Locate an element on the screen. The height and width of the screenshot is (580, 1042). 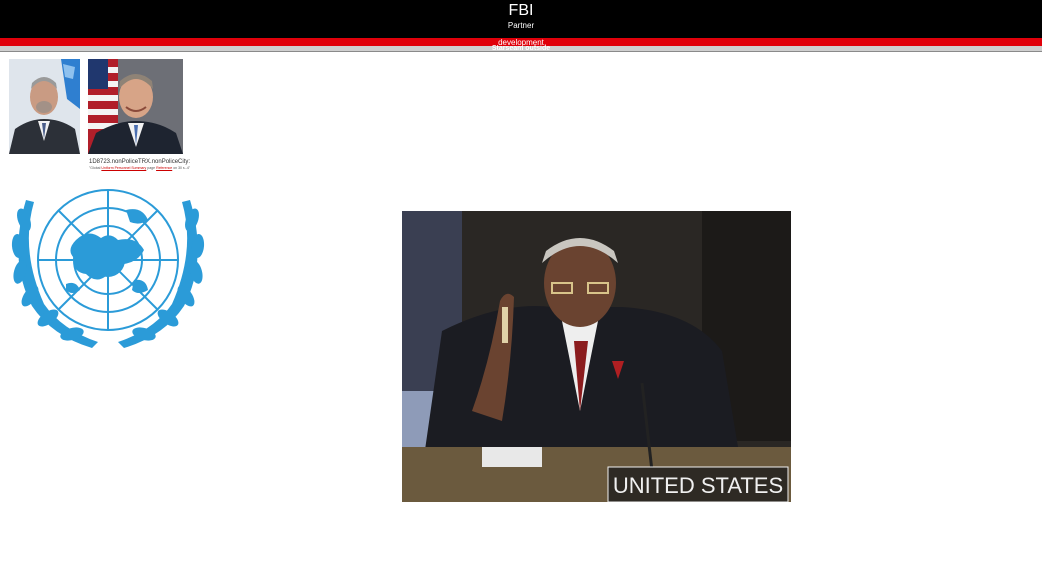
portrait-man-blue-flag-image is located at coordinates (44, 106).